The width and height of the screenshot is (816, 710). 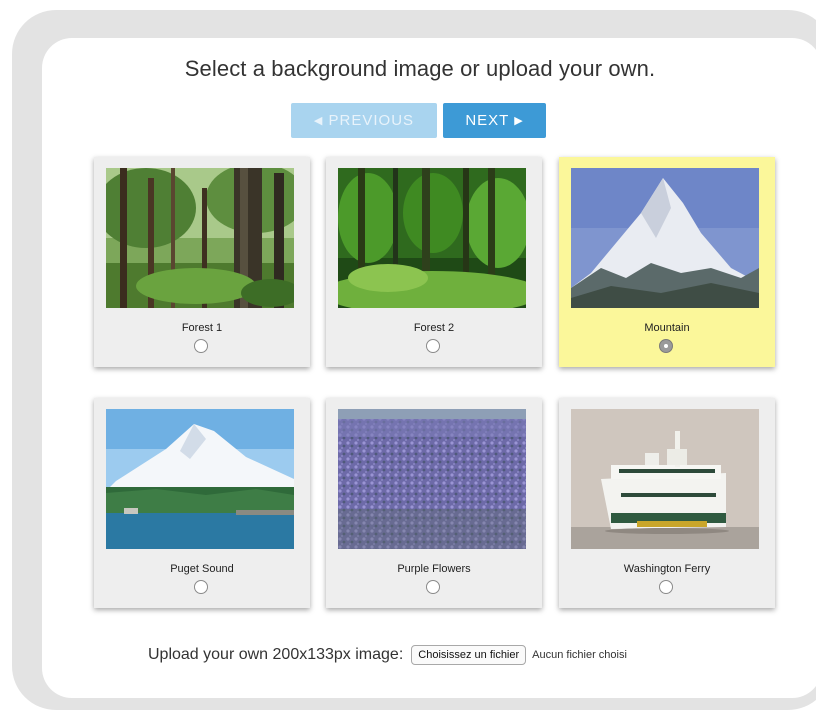 What do you see at coordinates (276, 654) in the screenshot?
I see `upload-label: Upload your own 200x133px image:` at bounding box center [276, 654].